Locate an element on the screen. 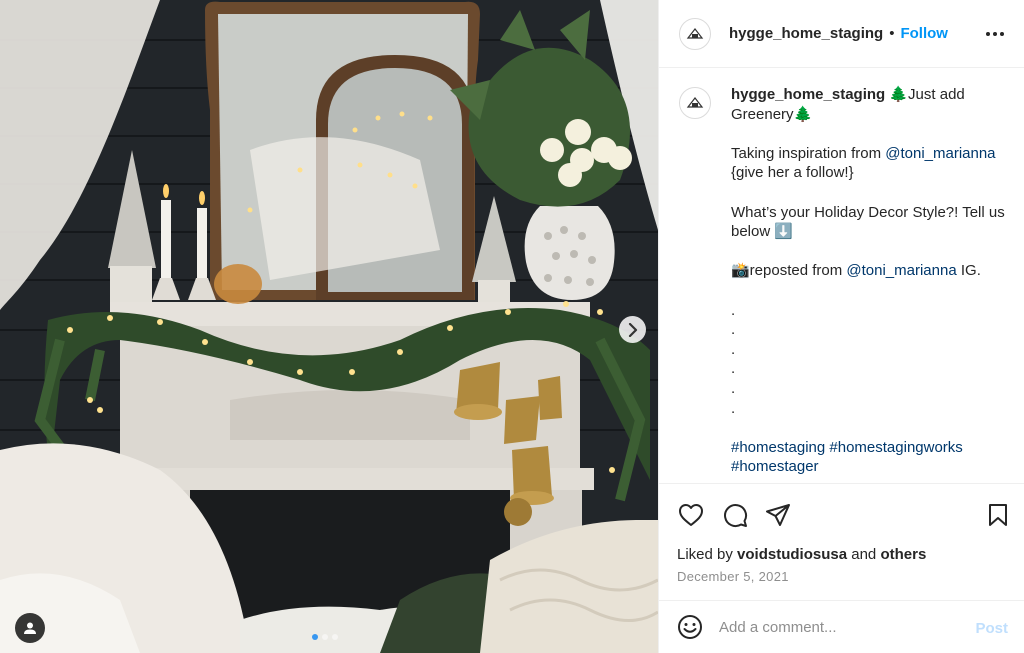  mention-link: @toni_marianna is located at coordinates (940, 153).